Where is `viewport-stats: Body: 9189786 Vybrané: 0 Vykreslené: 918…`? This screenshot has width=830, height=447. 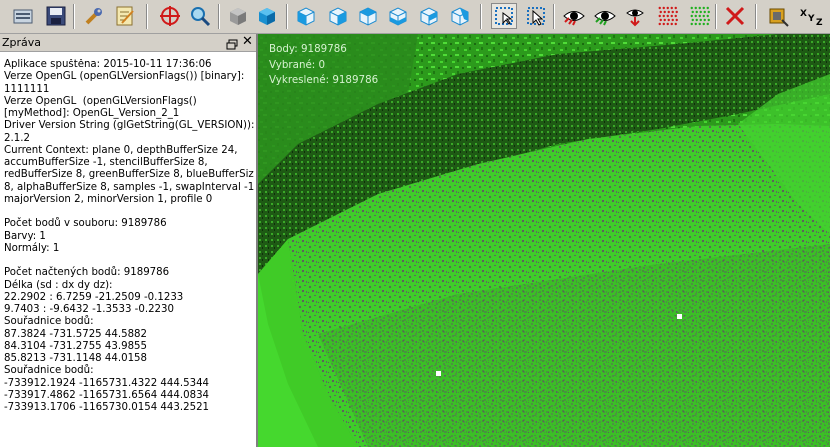 viewport-stats: Body: 9189786 Vybrané: 0 Vykreslené: 918… is located at coordinates (323, 65).